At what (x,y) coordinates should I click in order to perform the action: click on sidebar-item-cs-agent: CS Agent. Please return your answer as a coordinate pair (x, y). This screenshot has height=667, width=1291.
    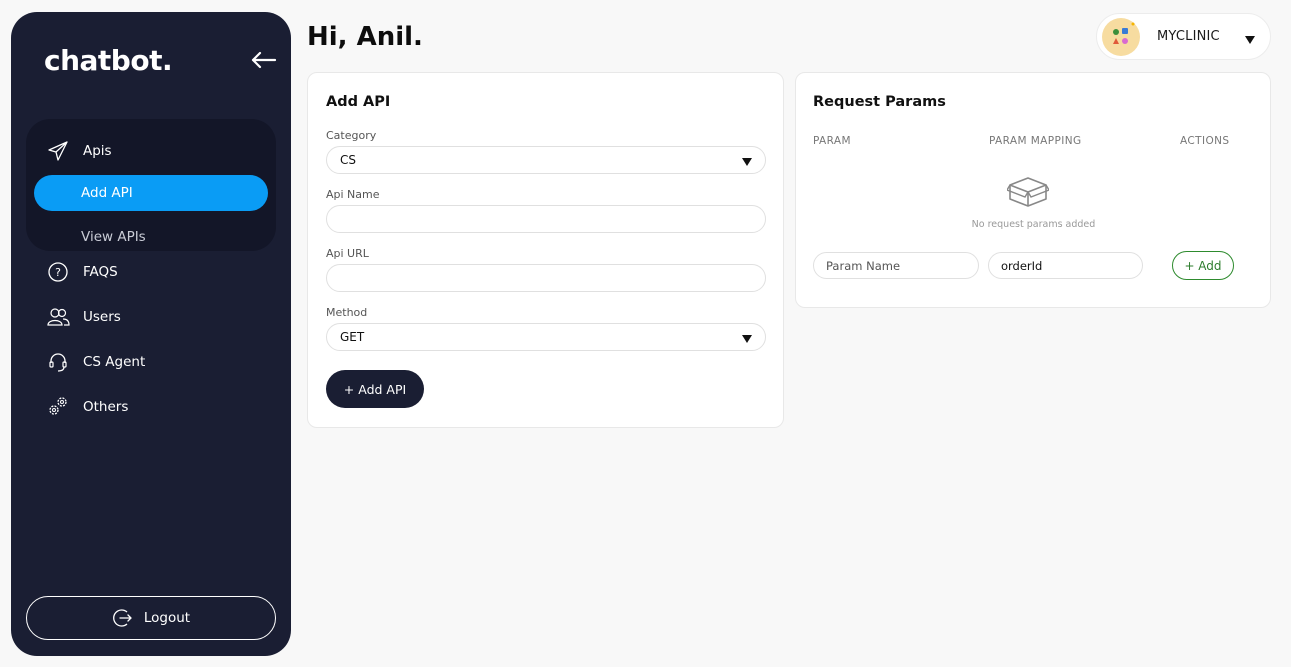
    Looking at the image, I should click on (151, 362).